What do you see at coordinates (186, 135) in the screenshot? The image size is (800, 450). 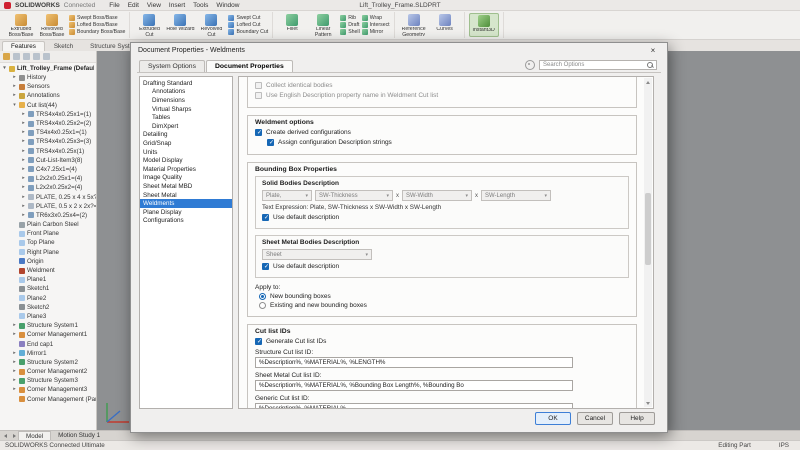 I see `options-tree-item: Detailing` at bounding box center [186, 135].